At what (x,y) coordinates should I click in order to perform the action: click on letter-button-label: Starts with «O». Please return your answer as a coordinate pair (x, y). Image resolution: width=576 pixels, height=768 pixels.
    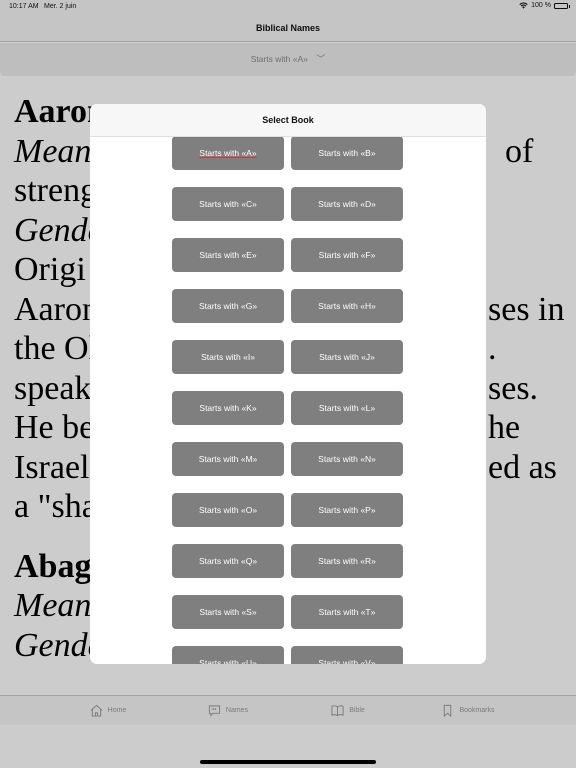
    Looking at the image, I should click on (228, 510).